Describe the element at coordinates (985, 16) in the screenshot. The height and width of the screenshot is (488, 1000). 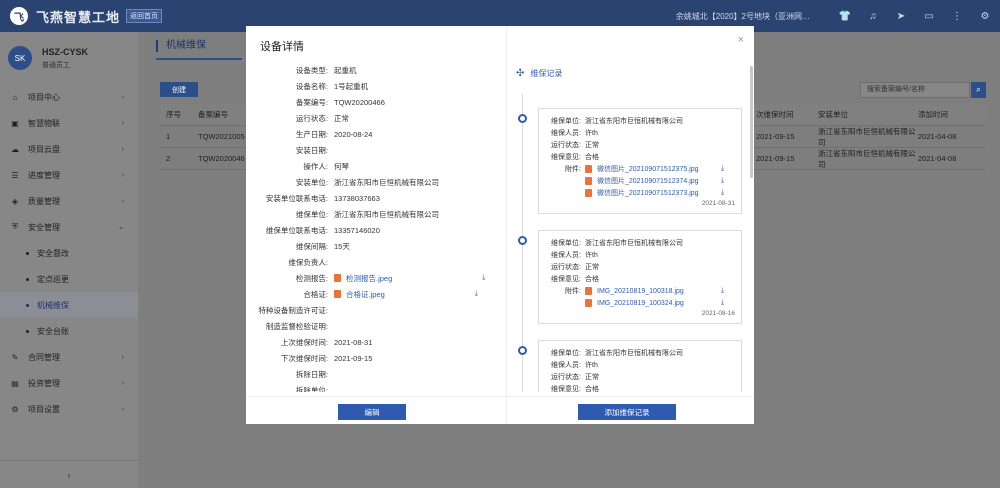
I see `settings-icon: ⚙` at that location.